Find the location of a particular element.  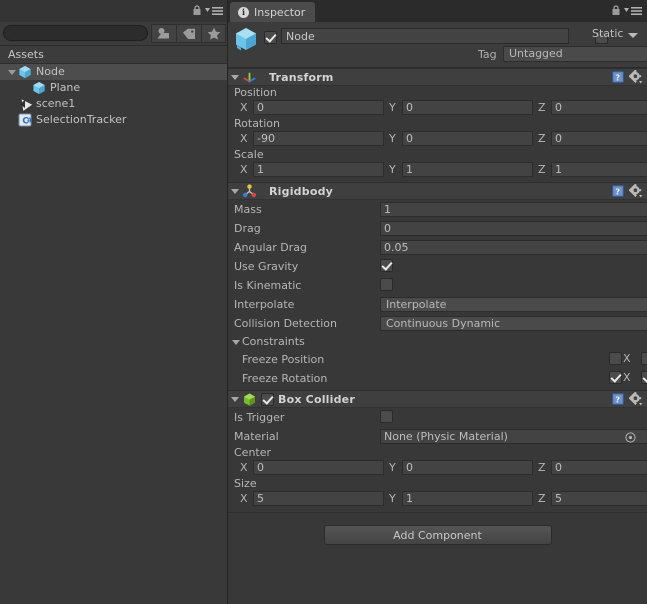

freeze-rotation-x-checkbox is located at coordinates (615, 377).